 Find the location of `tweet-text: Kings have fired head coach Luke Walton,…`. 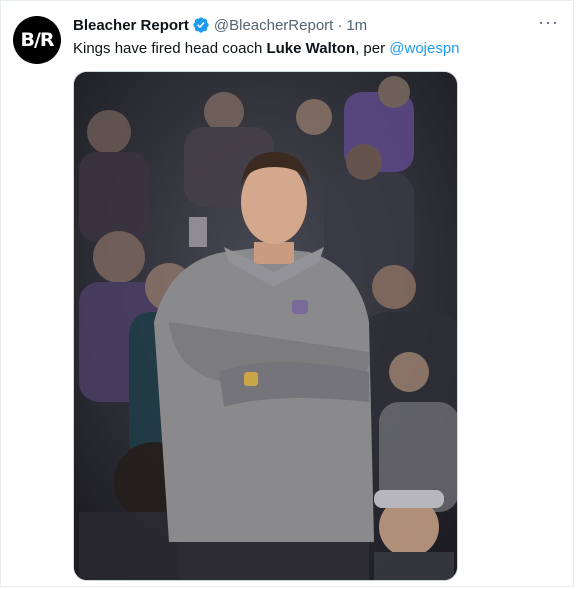

tweet-text: Kings have fired head coach Luke Walton,… is located at coordinates (266, 49).